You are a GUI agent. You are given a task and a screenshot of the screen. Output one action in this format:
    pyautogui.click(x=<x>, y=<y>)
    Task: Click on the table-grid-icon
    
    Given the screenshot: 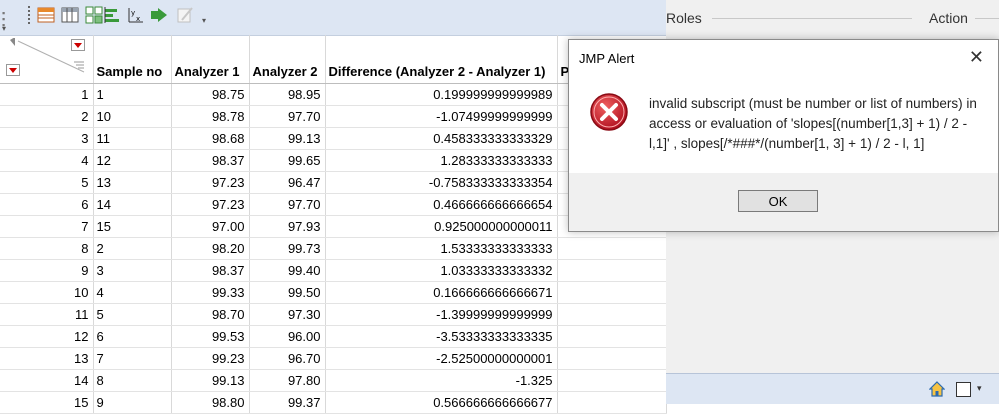 What is the action you would take?
    pyautogui.click(x=70, y=15)
    